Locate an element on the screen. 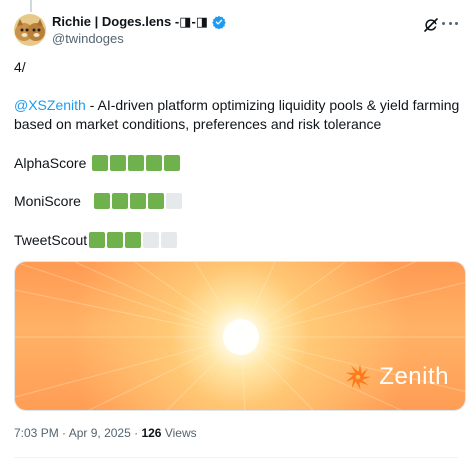 The width and height of the screenshot is (472, 460). author-display-name: Richie | Doges.lens -◨-◨ is located at coordinates (130, 22).